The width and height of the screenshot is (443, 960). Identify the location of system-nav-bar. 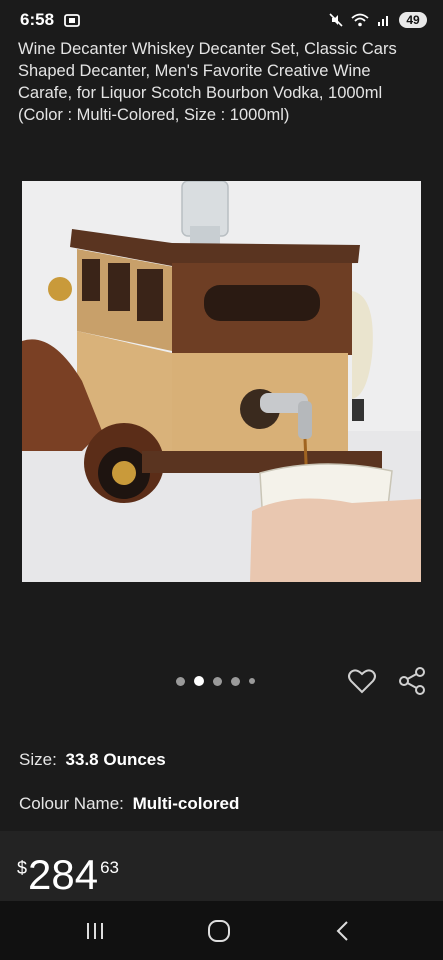
(221, 930).